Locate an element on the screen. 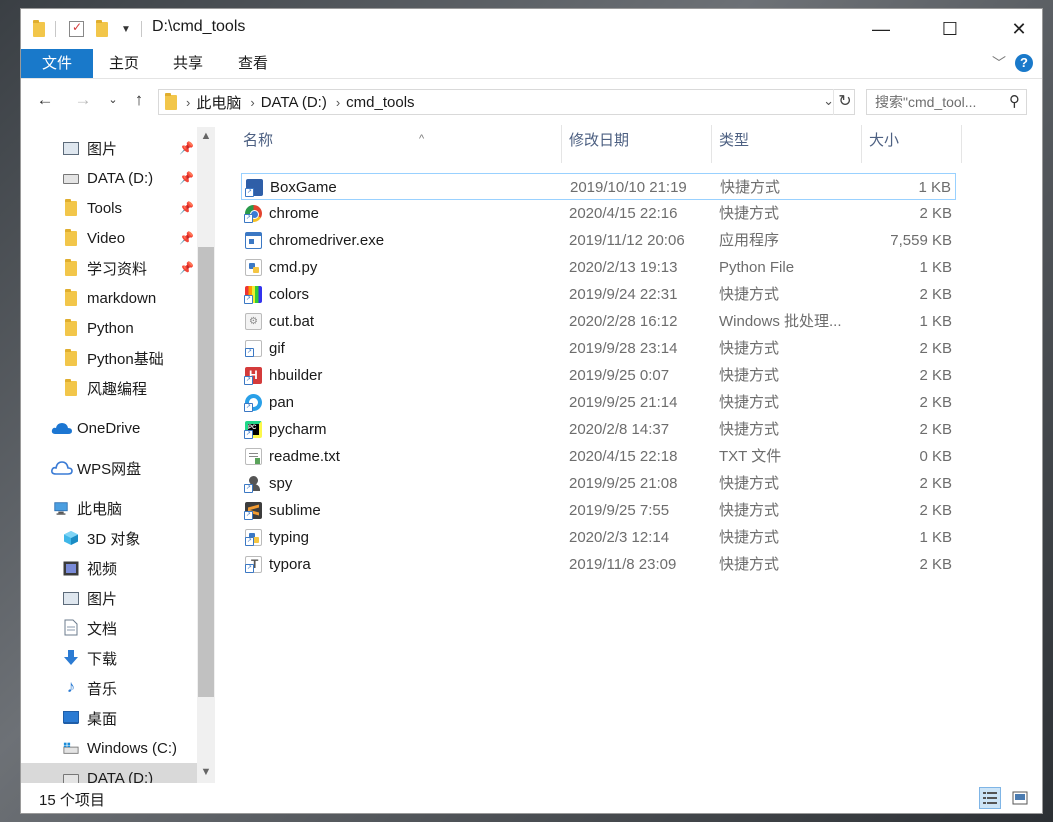 Image resolution: width=1053 pixels, height=822 pixels. breadcrumb-data-drive: DATA (D:) is located at coordinates (294, 102).